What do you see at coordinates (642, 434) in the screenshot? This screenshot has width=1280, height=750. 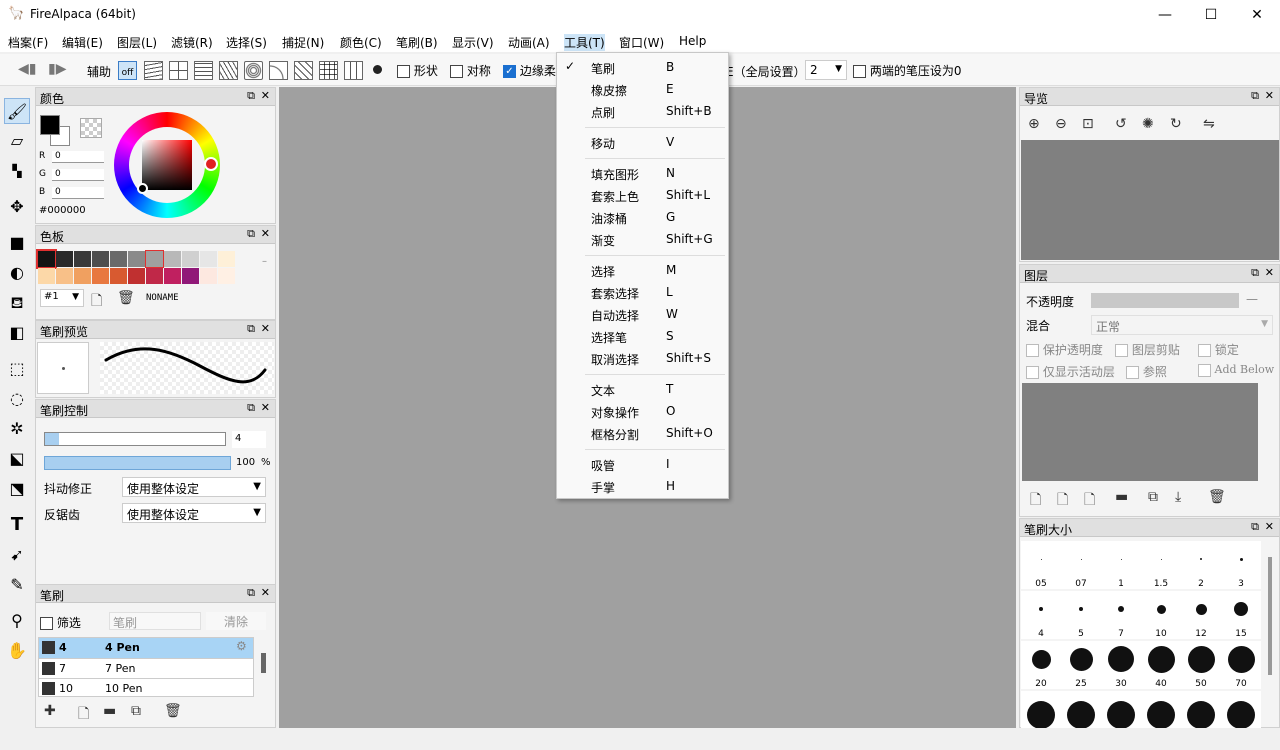 I see `tools-menu-item: 框格分割 Shift+O` at bounding box center [642, 434].